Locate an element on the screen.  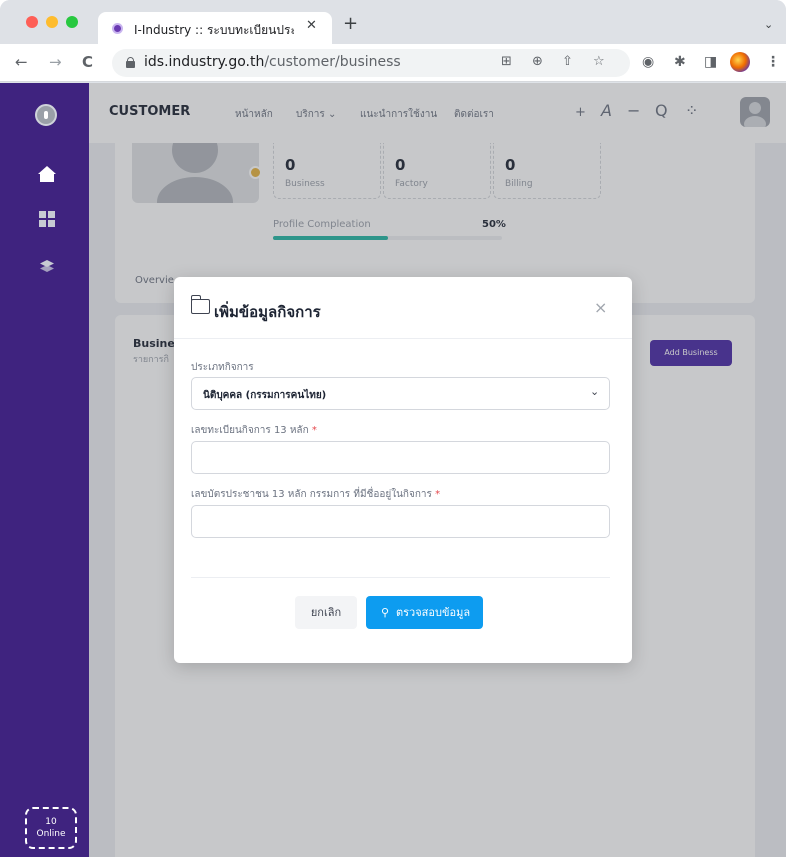
forward-button: → is located at coordinates (55, 62).